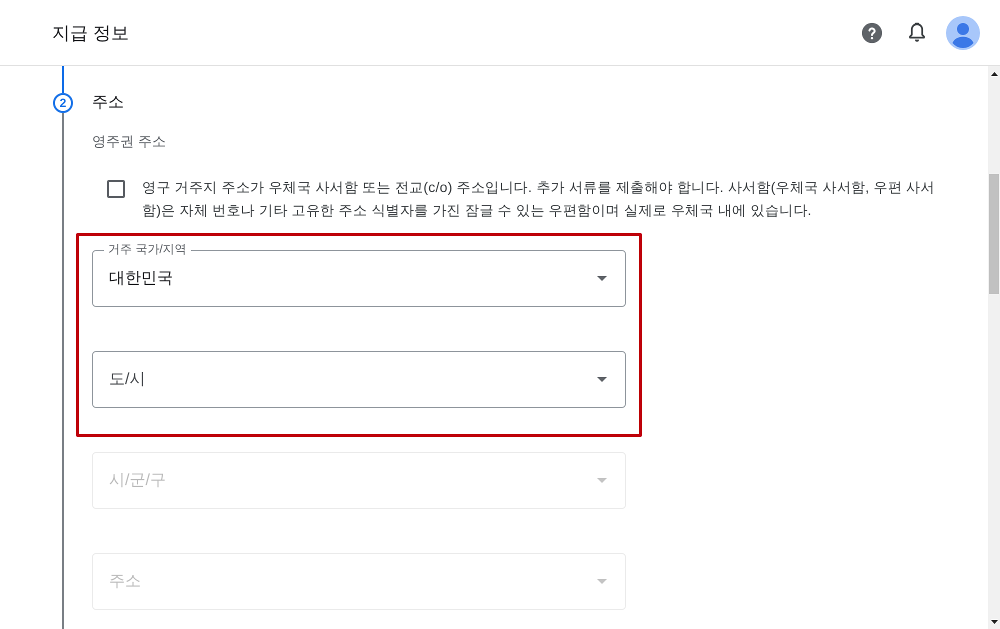 Image resolution: width=1000 pixels, height=629 pixels. What do you see at coordinates (359, 379) in the screenshot?
I see `dropdown-field: 도/시` at bounding box center [359, 379].